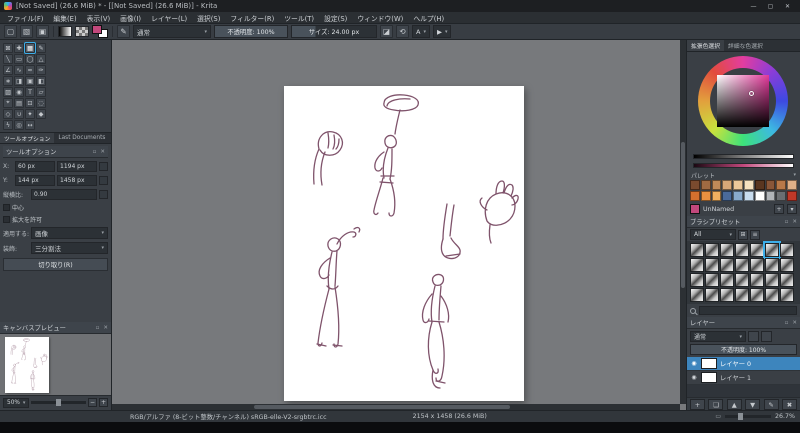 The height and width of the screenshot is (433, 800). I want to click on close-button: ✕, so click(787, 6).